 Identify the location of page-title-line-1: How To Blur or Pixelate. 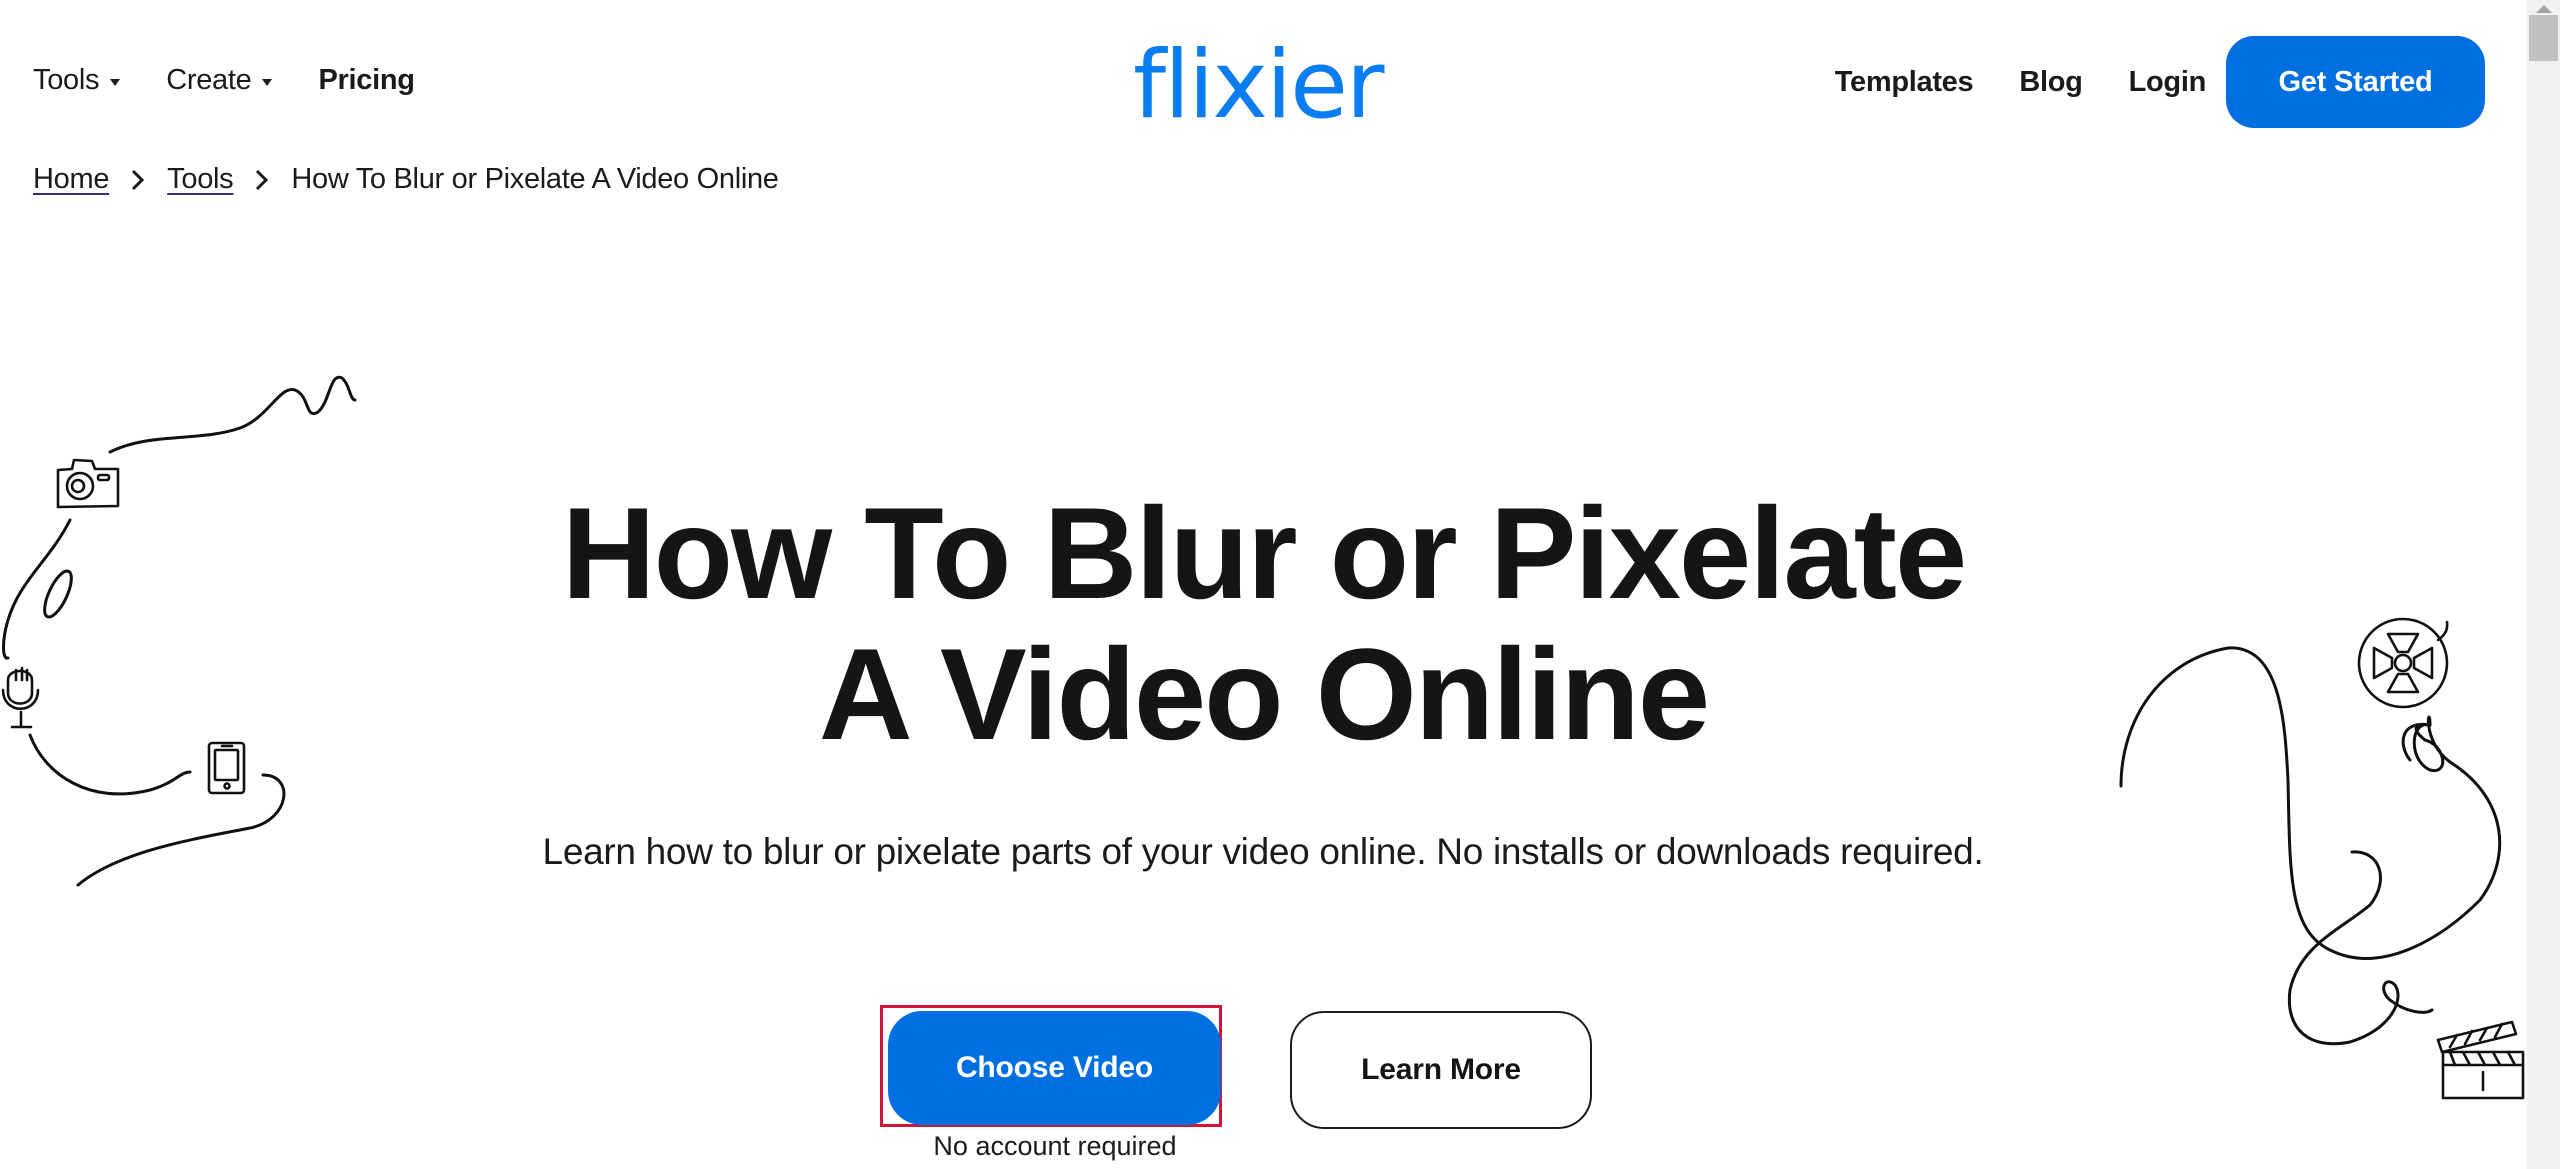
(1264, 553).